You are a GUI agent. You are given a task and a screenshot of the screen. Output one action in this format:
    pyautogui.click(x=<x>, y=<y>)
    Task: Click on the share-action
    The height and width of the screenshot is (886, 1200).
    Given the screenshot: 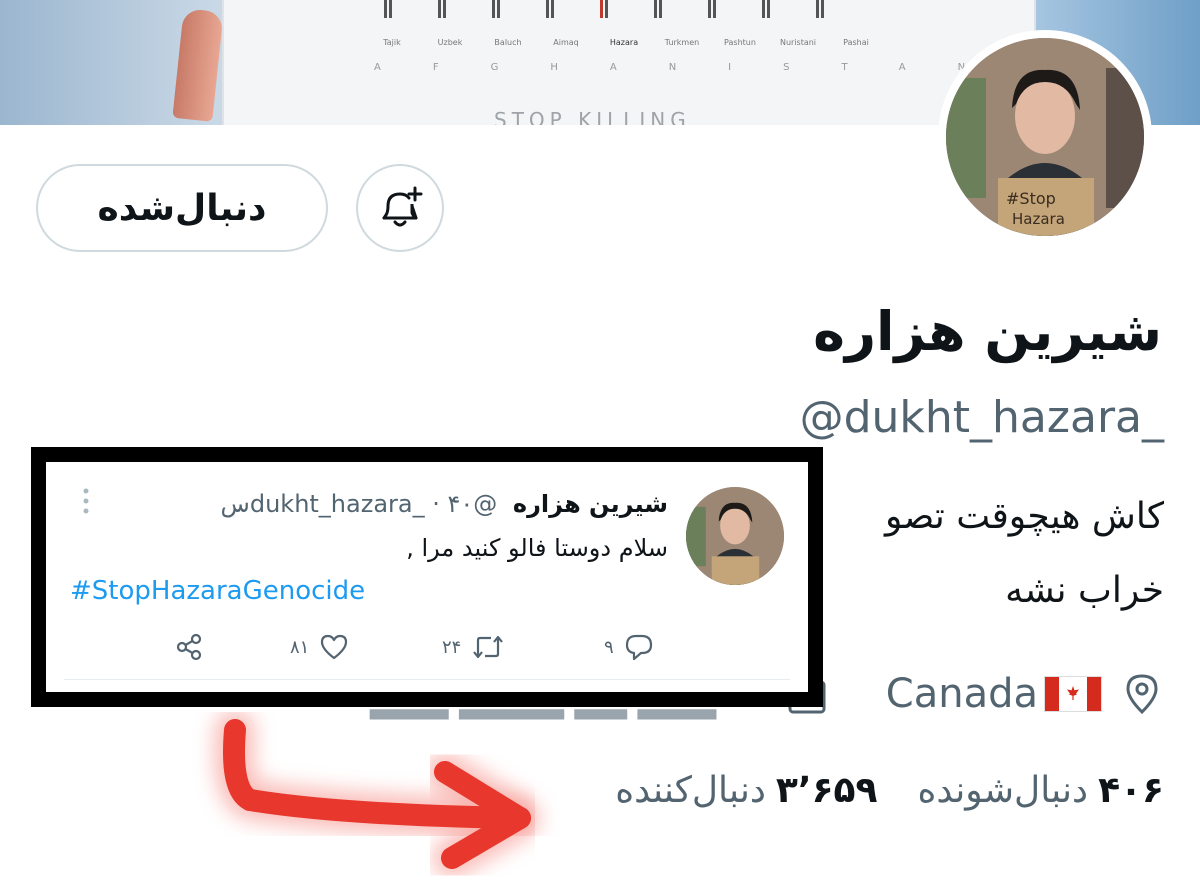 What is the action you would take?
    pyautogui.click(x=189, y=647)
    